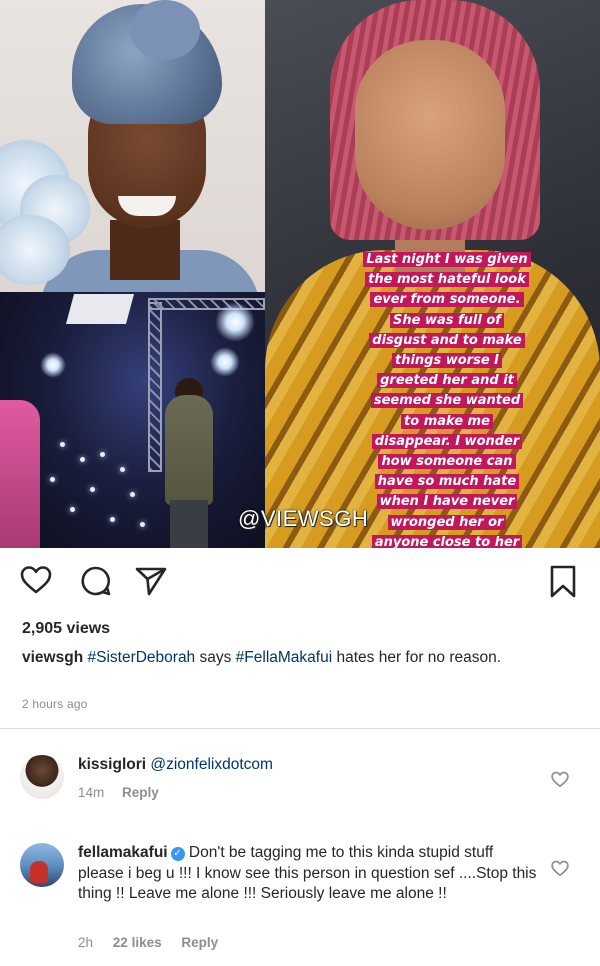 The image size is (600, 966). Describe the element at coordinates (447, 482) in the screenshot. I see `story-caption-line: have so much hate` at that location.